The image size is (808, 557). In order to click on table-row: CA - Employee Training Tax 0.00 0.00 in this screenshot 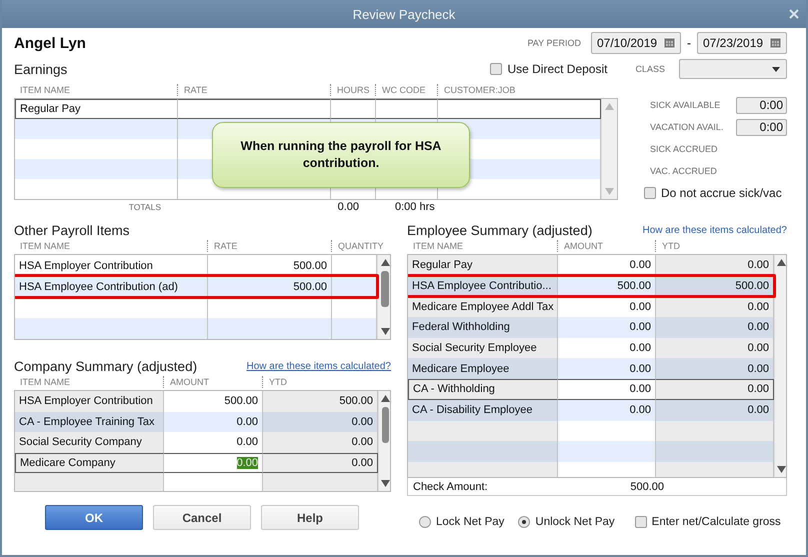, I will do `click(196, 422)`.